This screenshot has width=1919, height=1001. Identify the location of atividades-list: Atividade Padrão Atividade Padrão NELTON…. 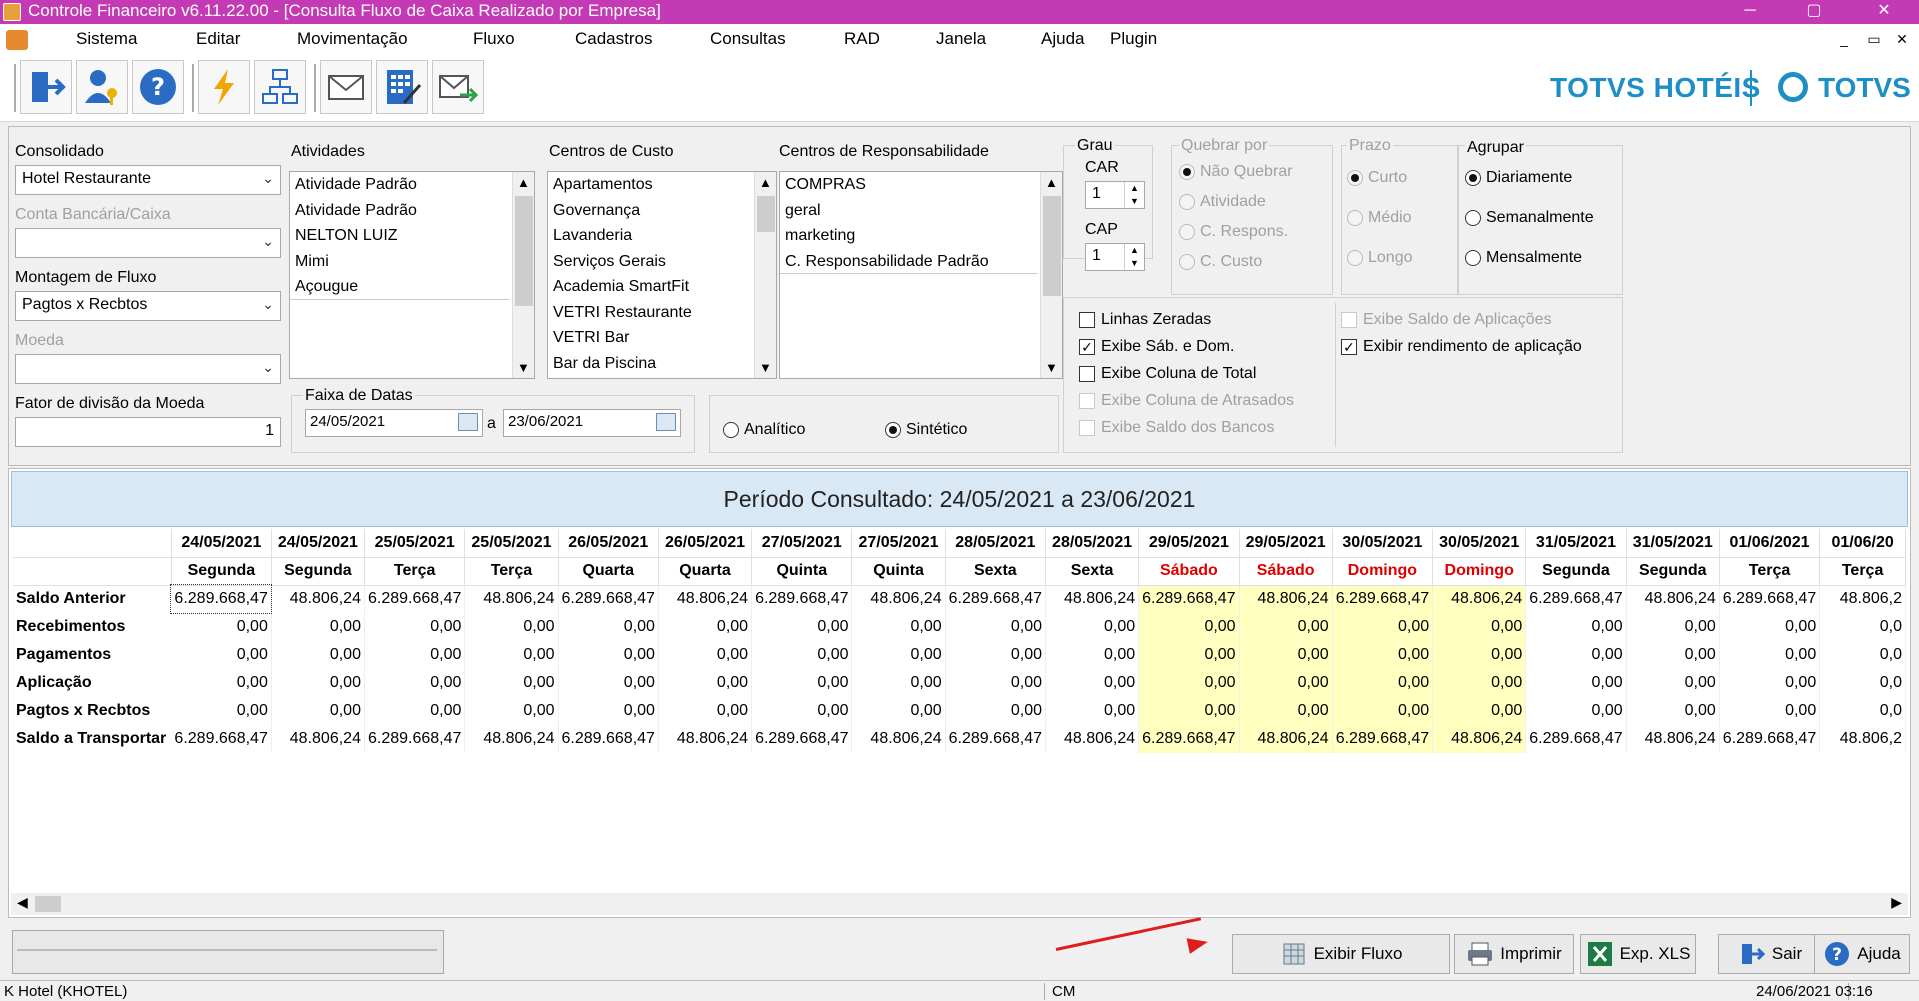
(412, 275).